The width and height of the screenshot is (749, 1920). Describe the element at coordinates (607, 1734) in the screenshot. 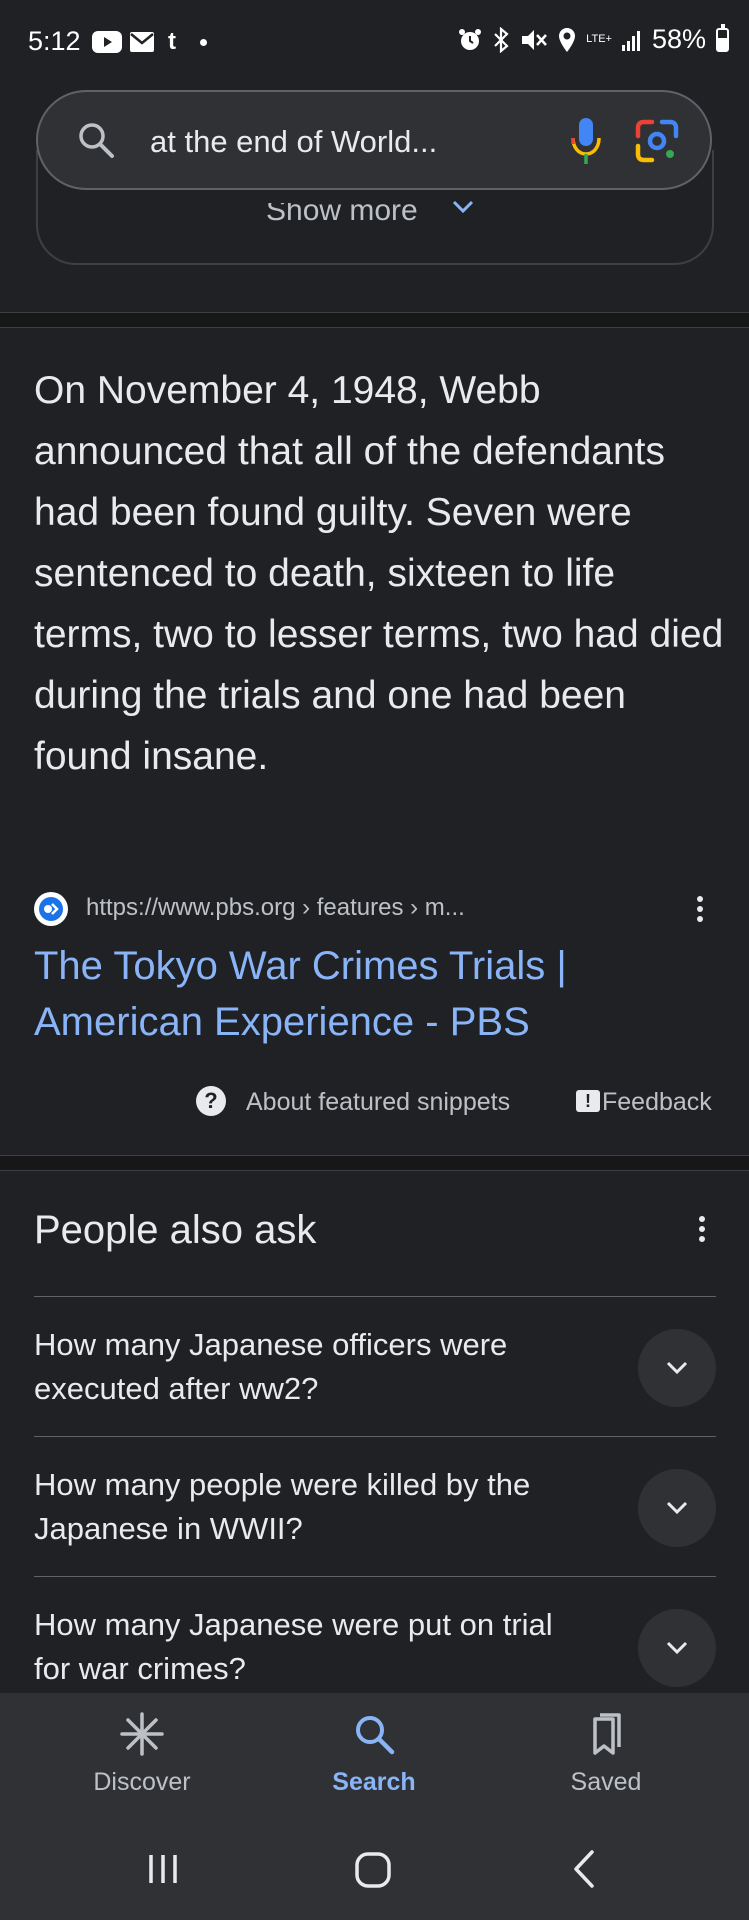

I see `bookmarks-icon` at that location.